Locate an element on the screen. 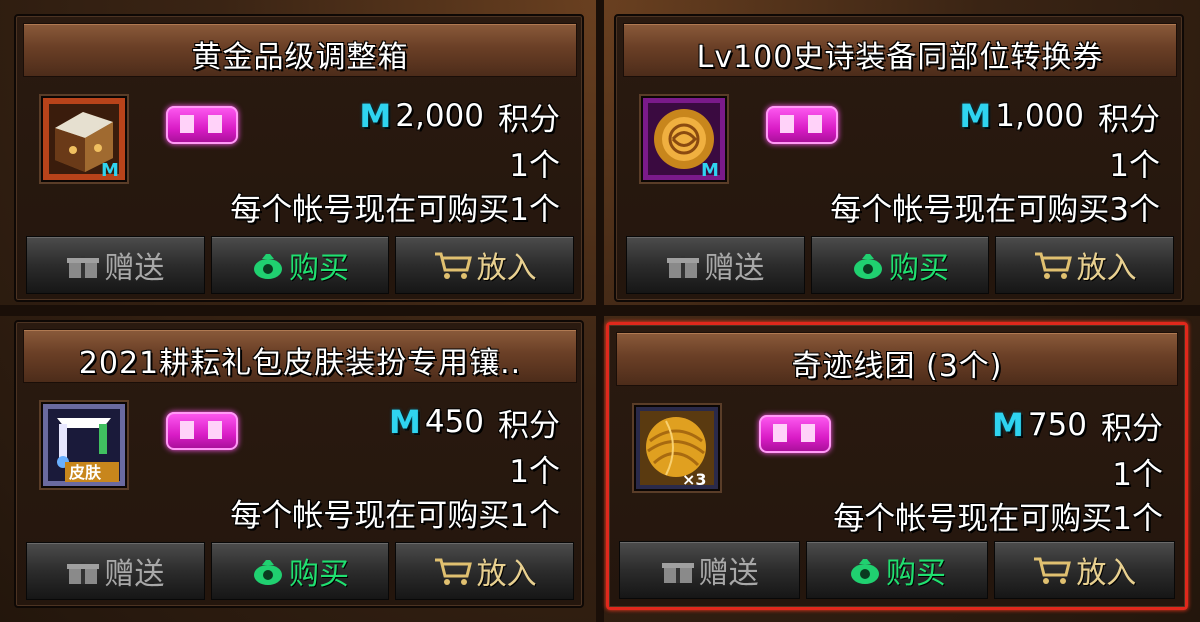 Image resolution: width=1200 pixels, height=622 pixels. item-title-bar: 黄金品级调整箱 is located at coordinates (300, 50).